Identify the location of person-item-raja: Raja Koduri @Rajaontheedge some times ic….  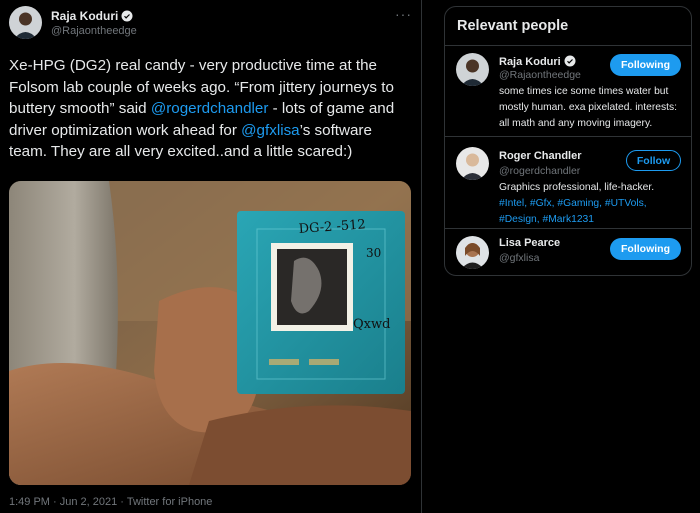
(568, 90).